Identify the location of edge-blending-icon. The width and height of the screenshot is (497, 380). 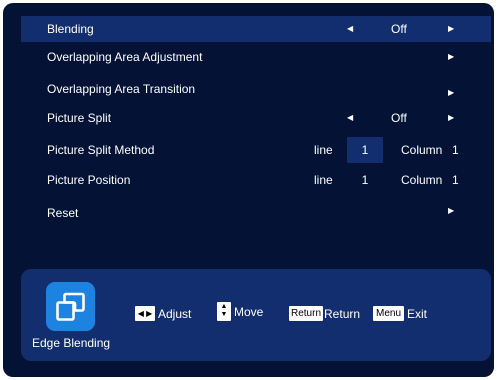
(70, 306).